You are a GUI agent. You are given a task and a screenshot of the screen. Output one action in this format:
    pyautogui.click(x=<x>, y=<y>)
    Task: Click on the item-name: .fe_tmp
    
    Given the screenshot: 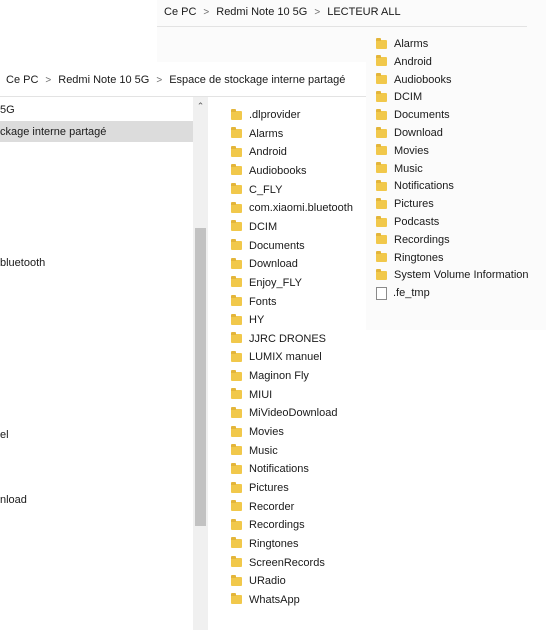 What is the action you would take?
    pyautogui.click(x=411, y=293)
    